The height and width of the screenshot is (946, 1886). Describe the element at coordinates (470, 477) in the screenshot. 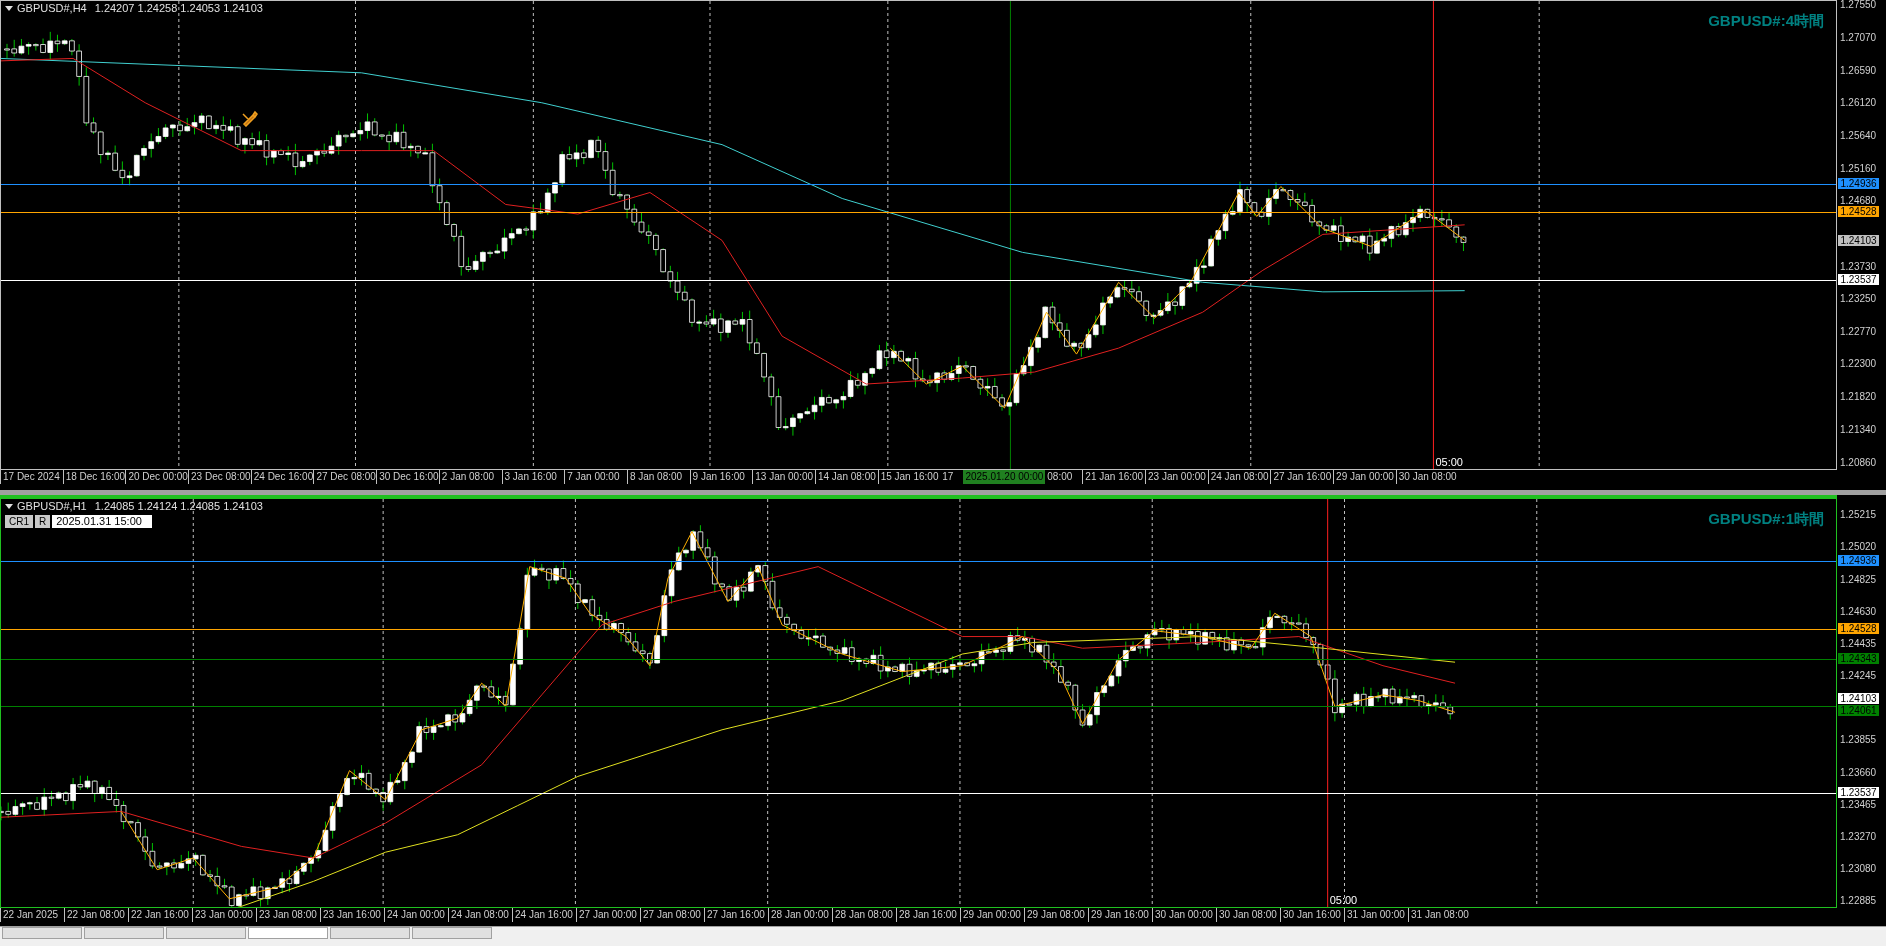

I see `time-axis-label: 2 Jan 08:00` at that location.